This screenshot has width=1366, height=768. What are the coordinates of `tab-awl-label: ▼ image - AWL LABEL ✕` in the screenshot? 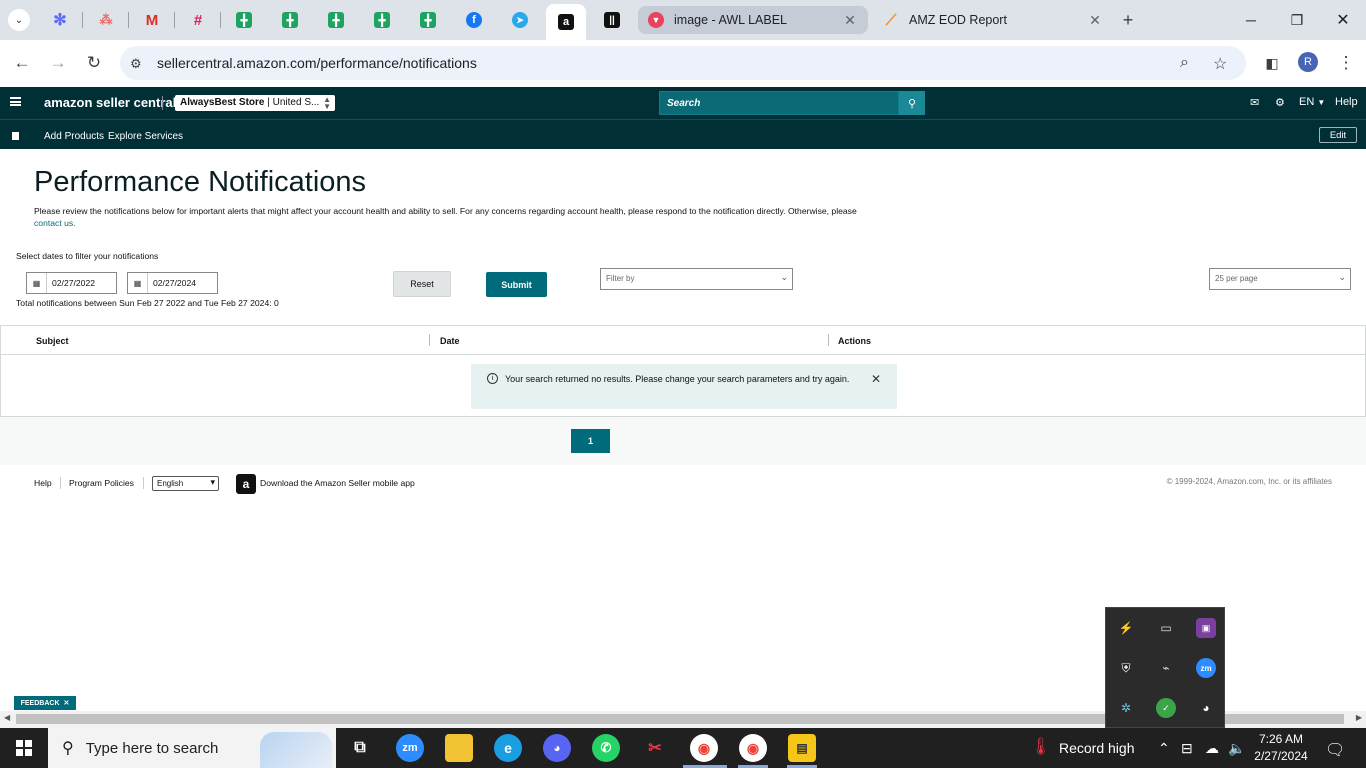 It's located at (753, 20).